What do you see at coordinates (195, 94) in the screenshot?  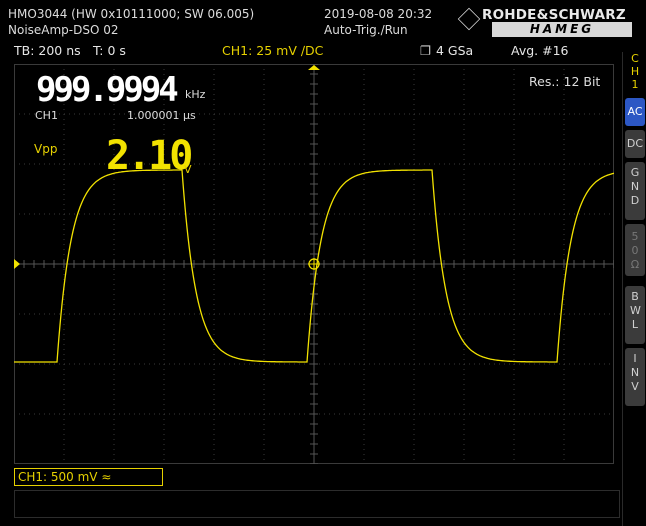 I see `frequency-unit: kHz` at bounding box center [195, 94].